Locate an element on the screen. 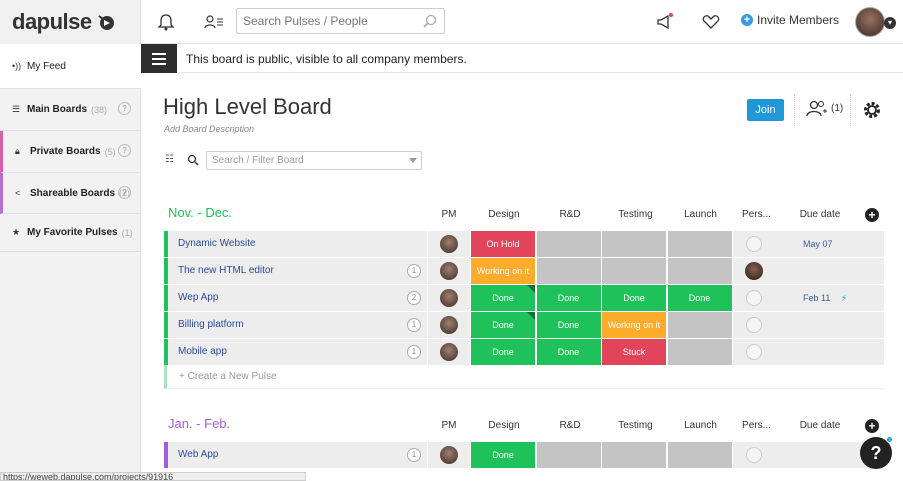 The image size is (903, 481). logo-area: dapulse is located at coordinates (70, 22).